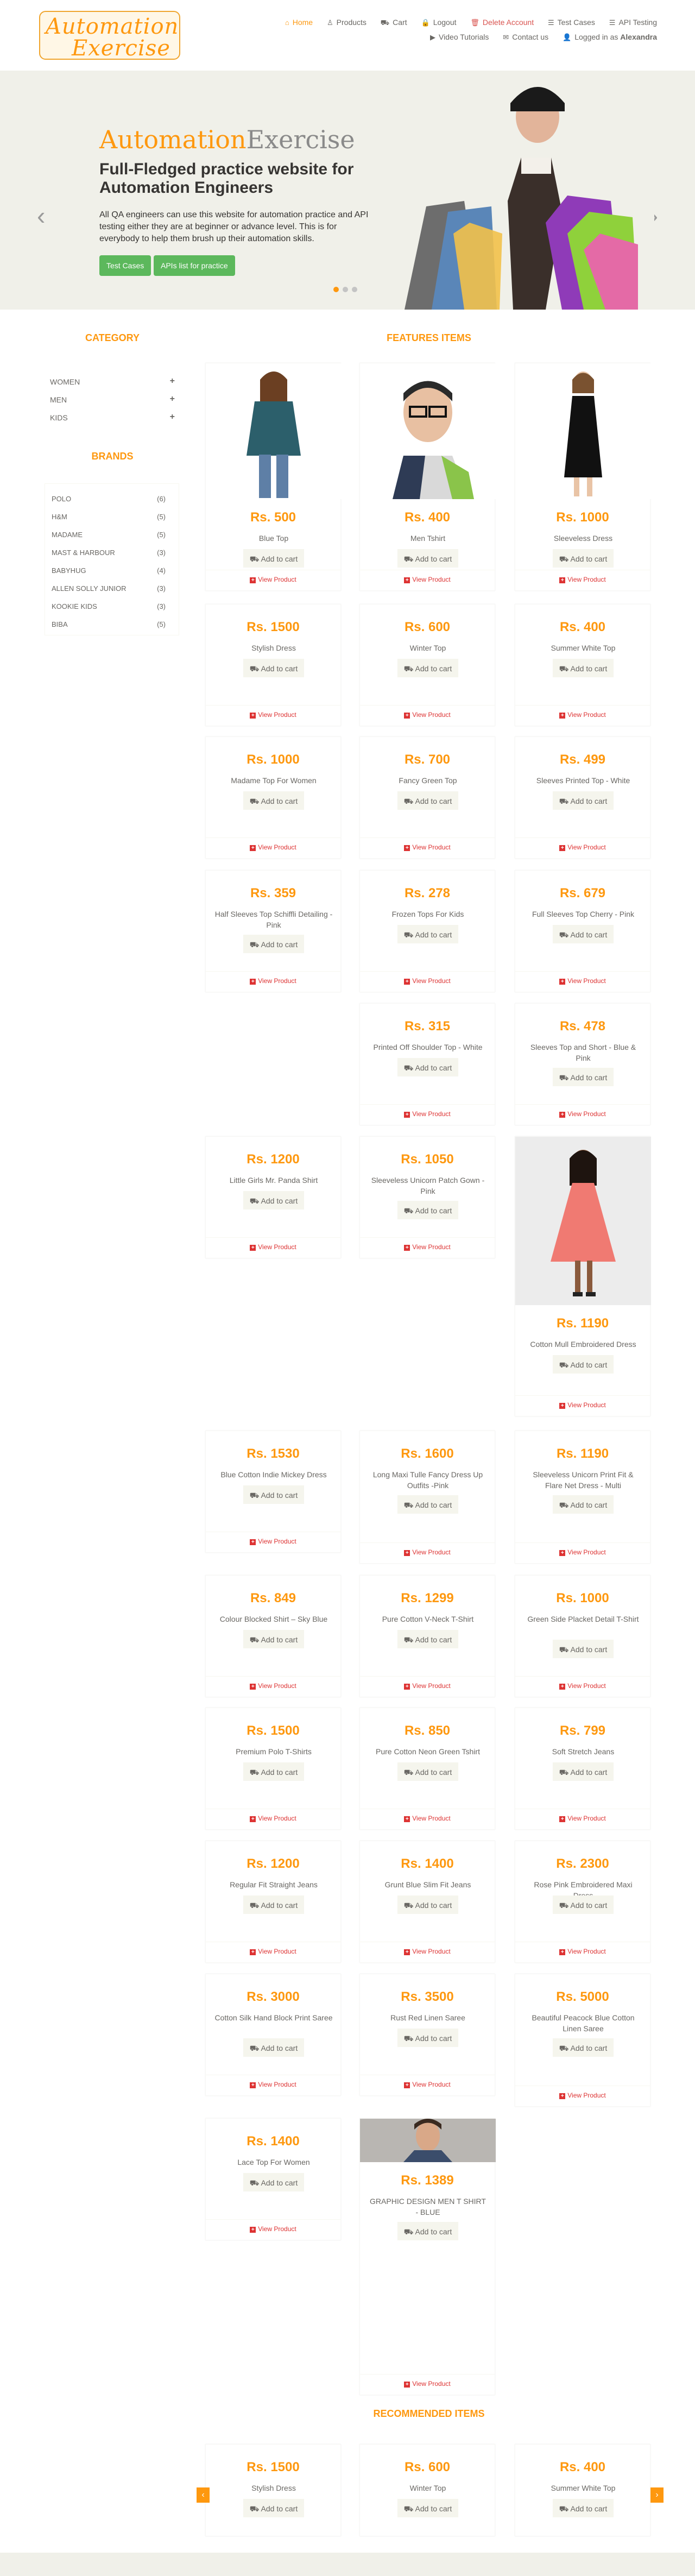 The image size is (695, 2576). I want to click on category-item-kids: Kids +, so click(113, 417).